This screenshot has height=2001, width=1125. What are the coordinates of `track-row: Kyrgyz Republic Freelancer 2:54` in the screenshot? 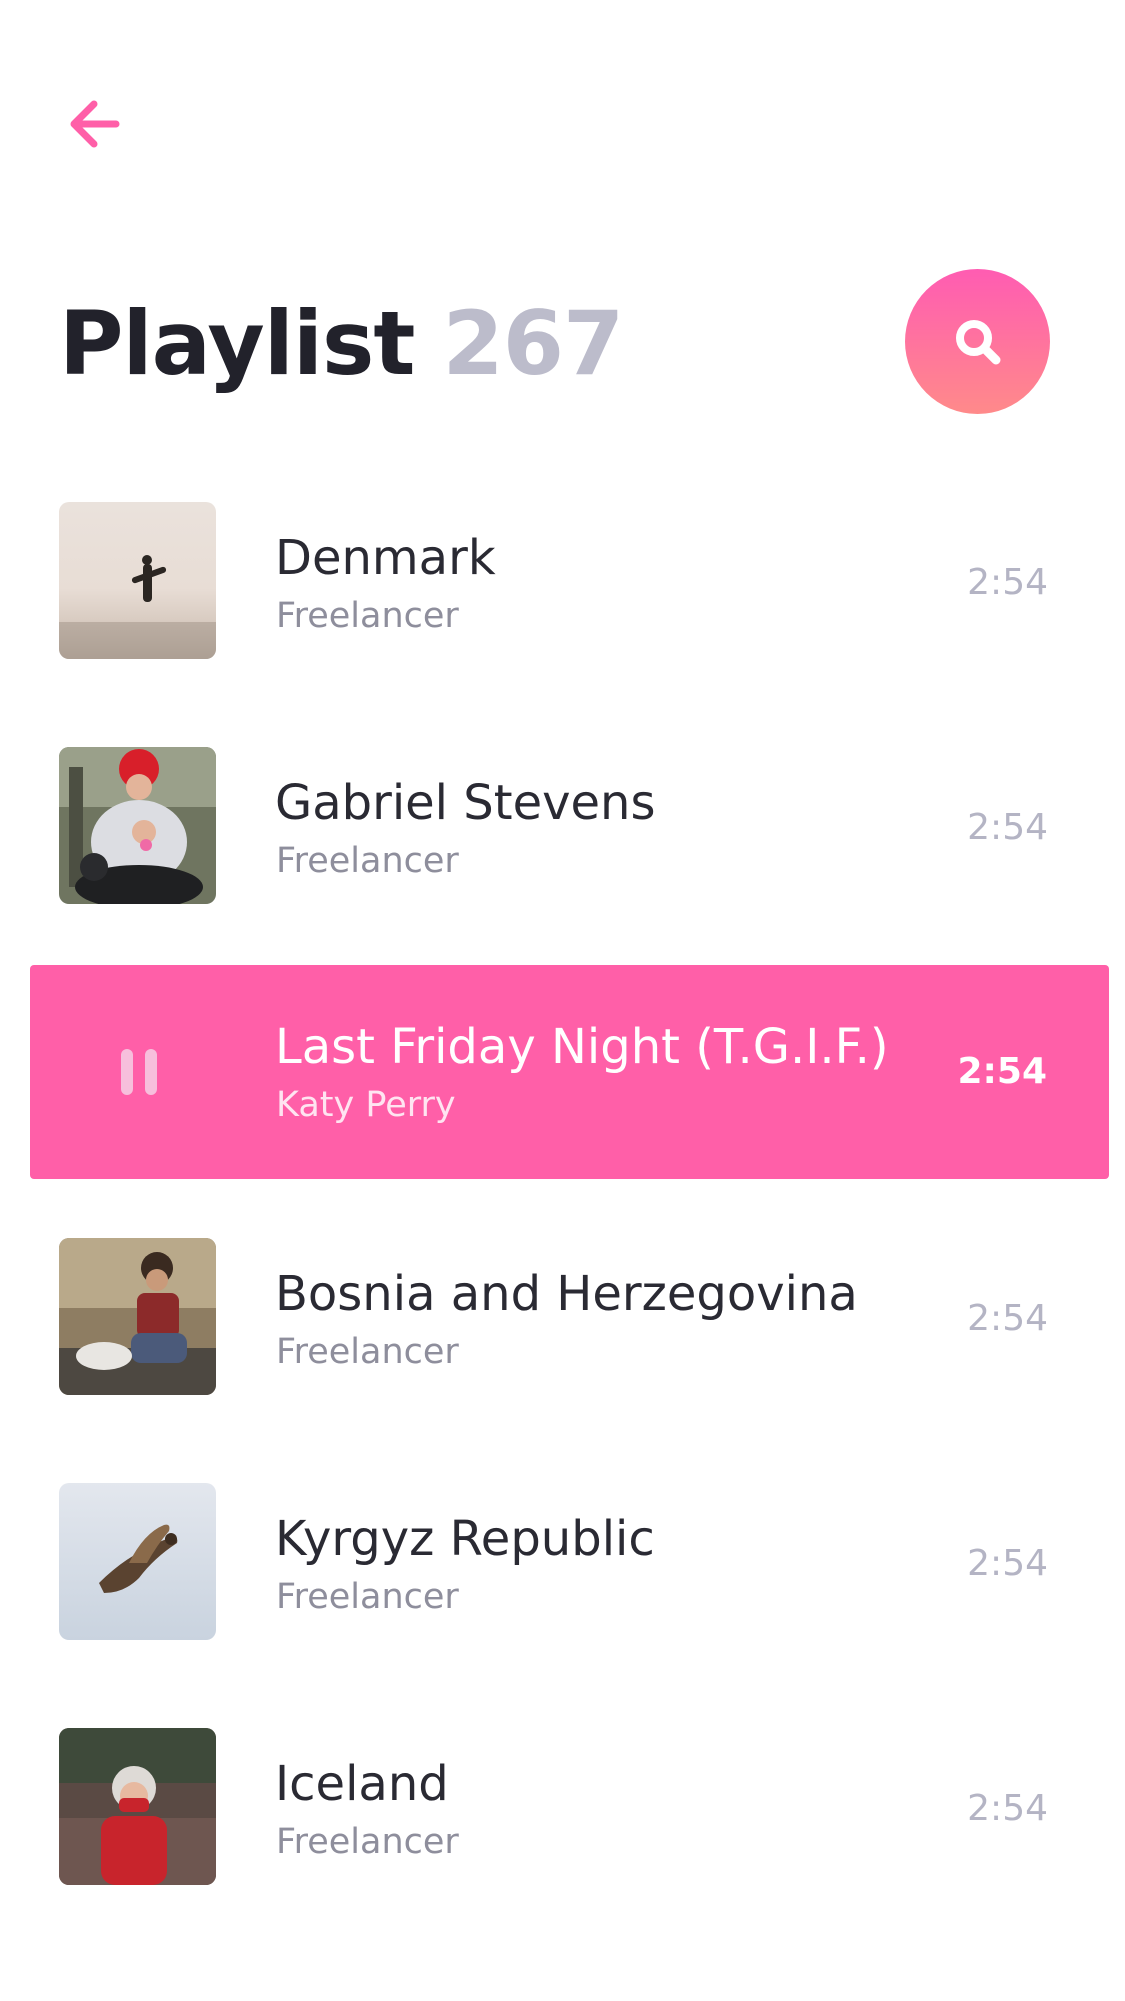 It's located at (562, 1590).